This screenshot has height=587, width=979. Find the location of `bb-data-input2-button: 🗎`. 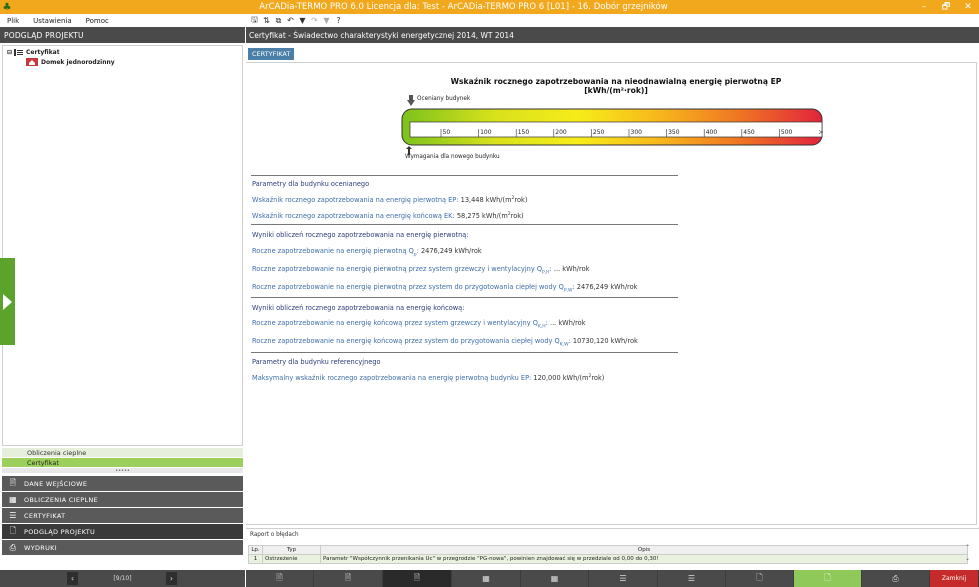

bb-data-input2-button: 🗎 is located at coordinates (348, 578).